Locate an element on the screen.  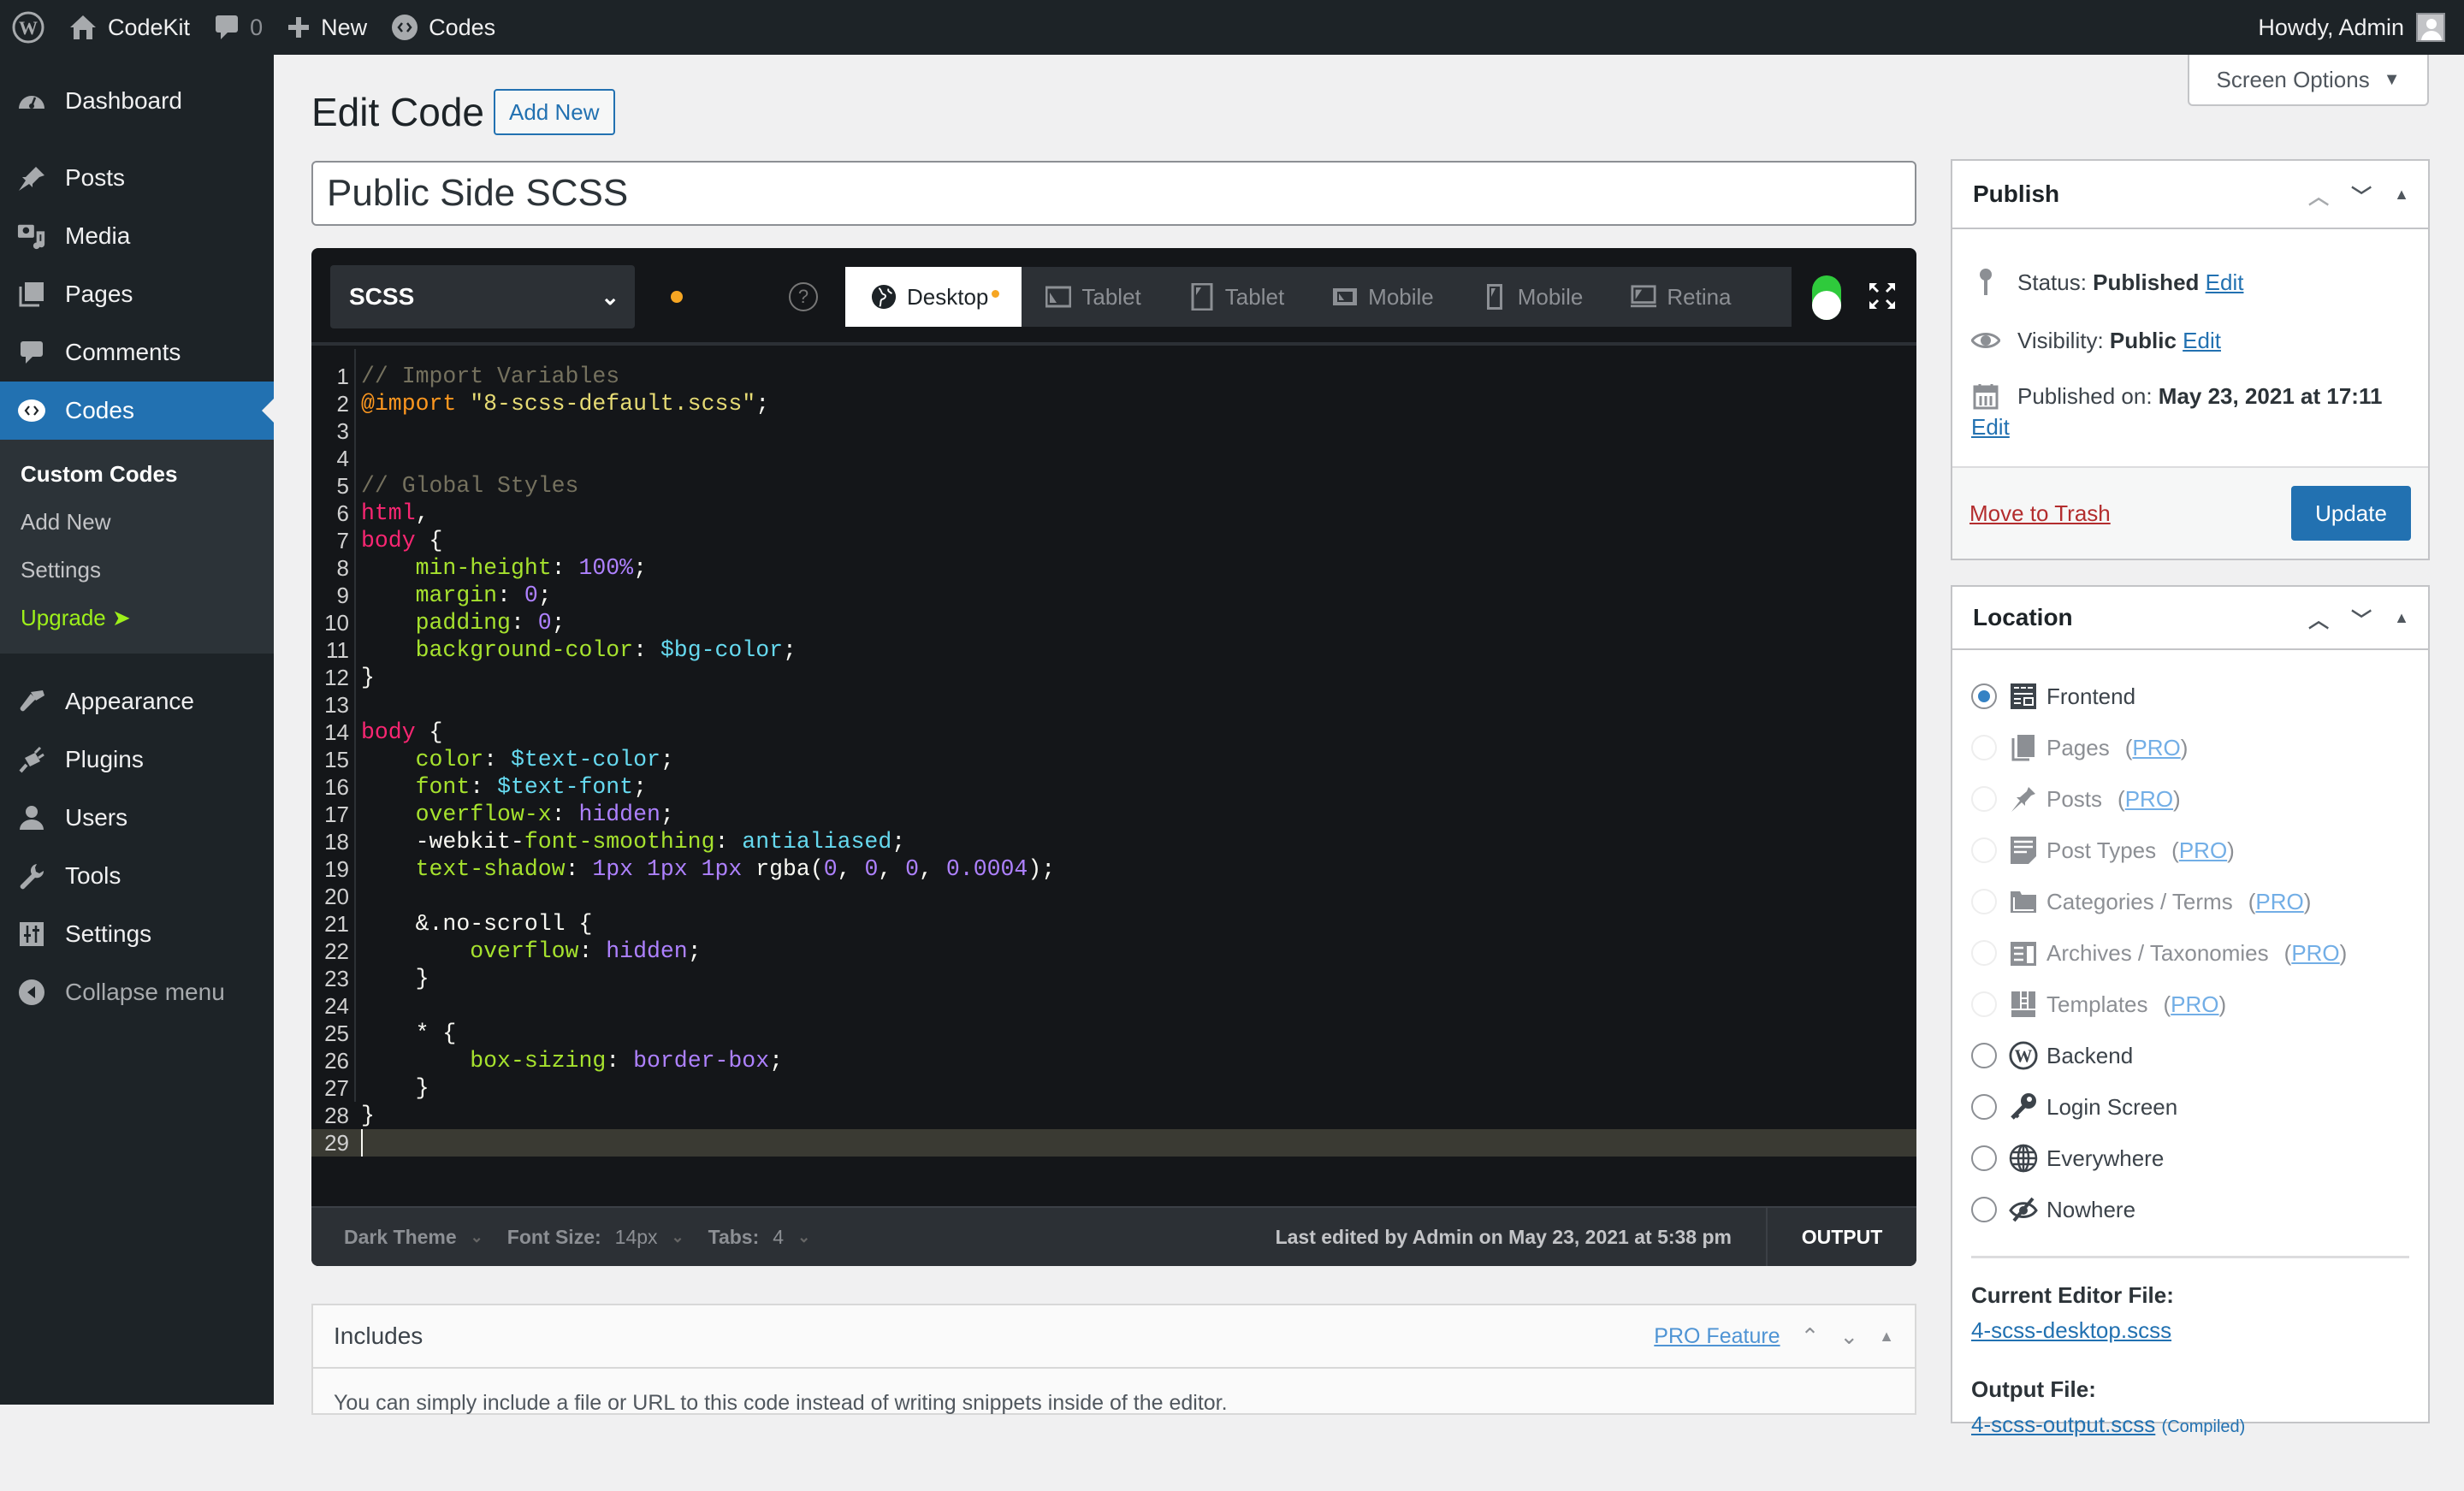
submenu-add-new: Add New is located at coordinates (137, 522).